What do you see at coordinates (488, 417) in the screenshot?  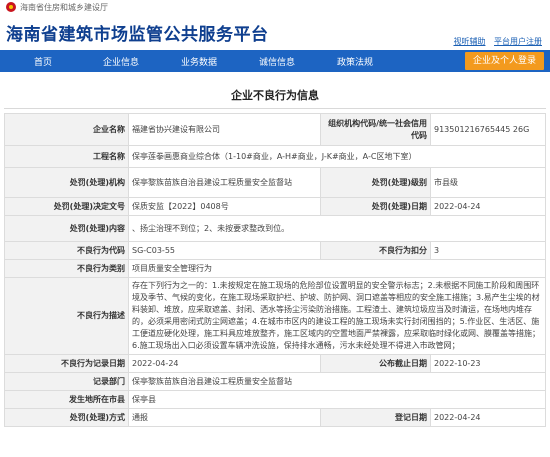 I see `publish-date-value: 2022-04-24` at bounding box center [488, 417].